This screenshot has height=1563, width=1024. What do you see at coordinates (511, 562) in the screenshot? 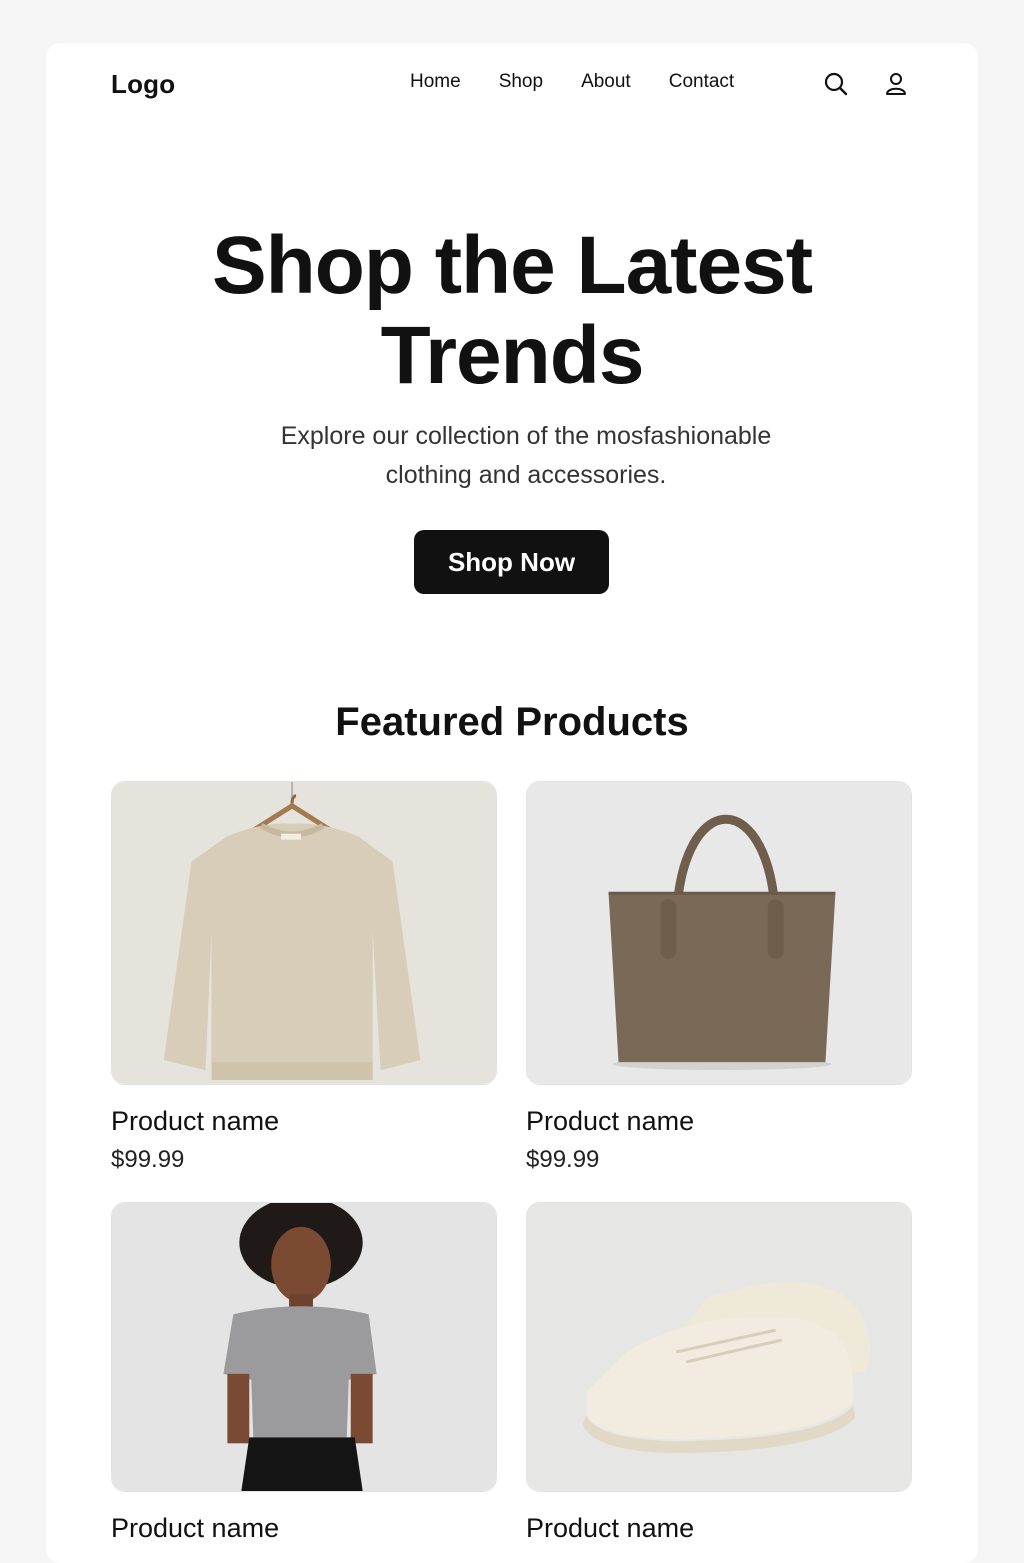
I see `shop-now-button: Shop Now` at bounding box center [511, 562].